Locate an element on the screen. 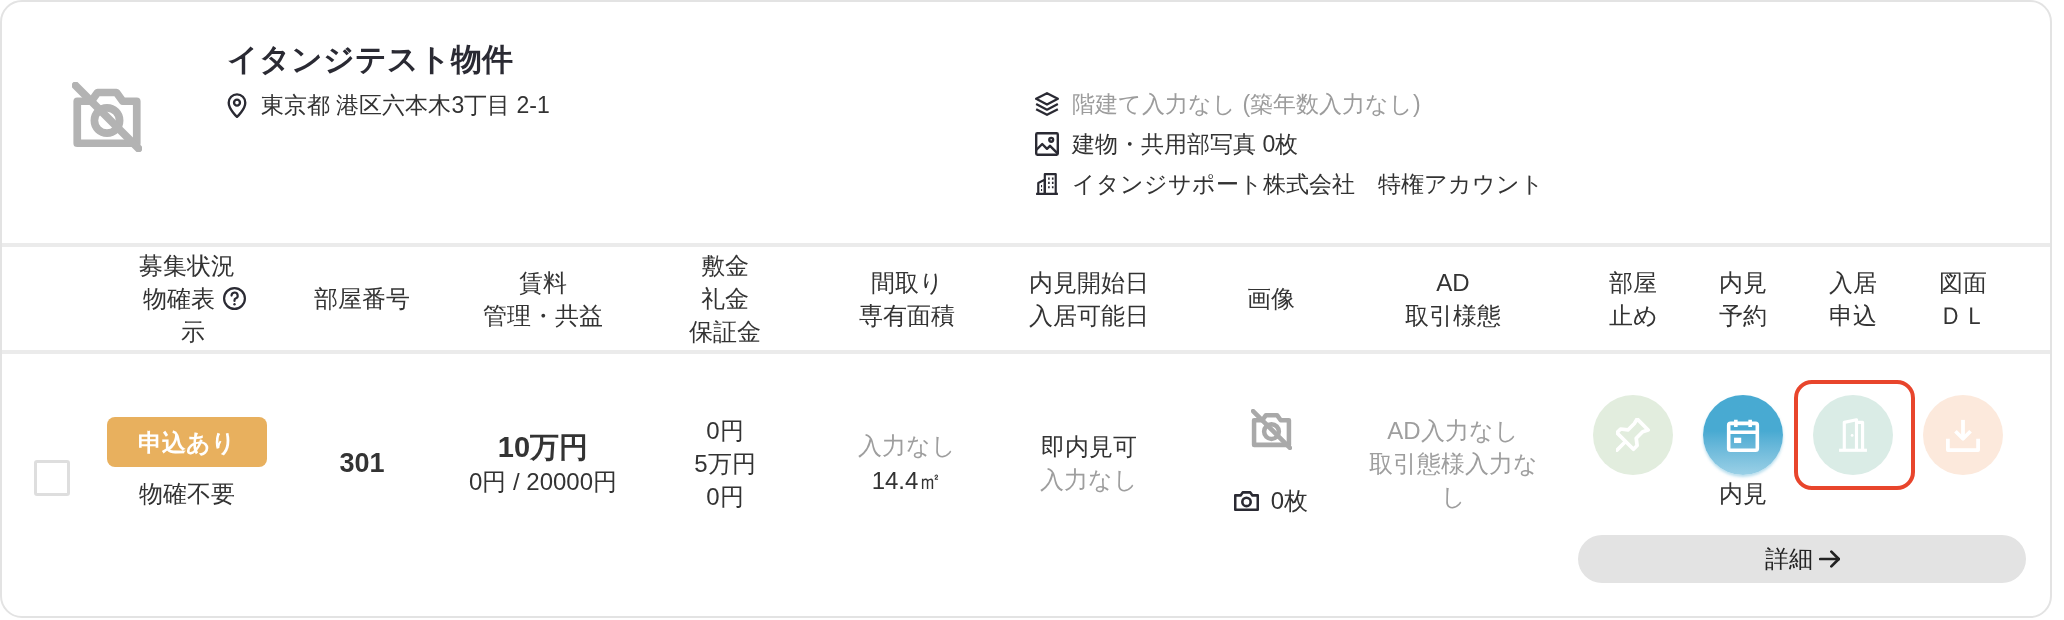  download-icon is located at coordinates (1963, 435).